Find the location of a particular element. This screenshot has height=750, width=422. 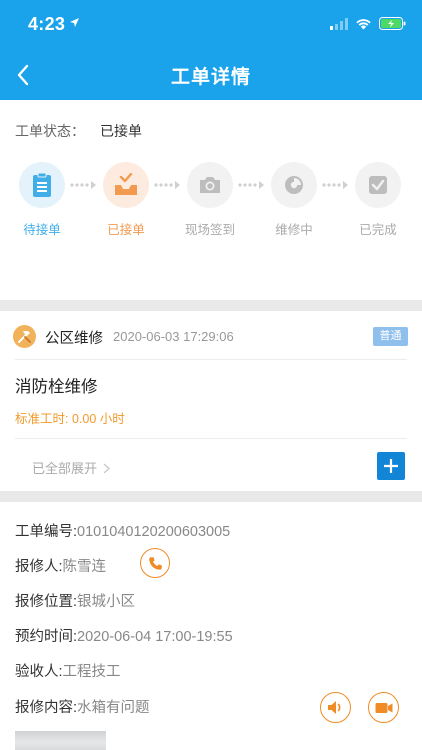

detail-value: 工程技工 is located at coordinates (91, 672).